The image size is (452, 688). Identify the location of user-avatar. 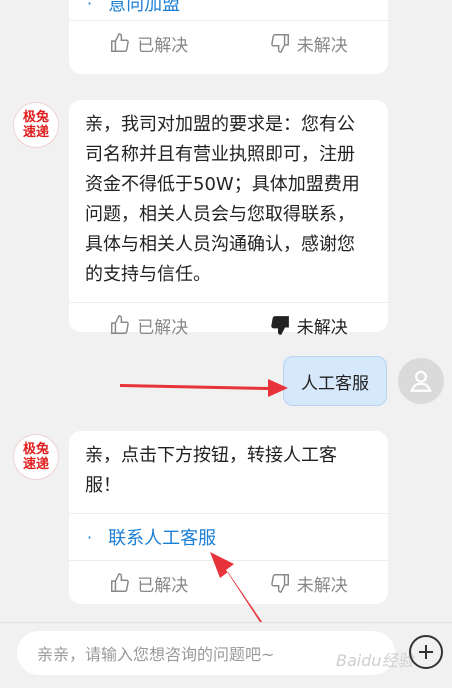
(421, 381).